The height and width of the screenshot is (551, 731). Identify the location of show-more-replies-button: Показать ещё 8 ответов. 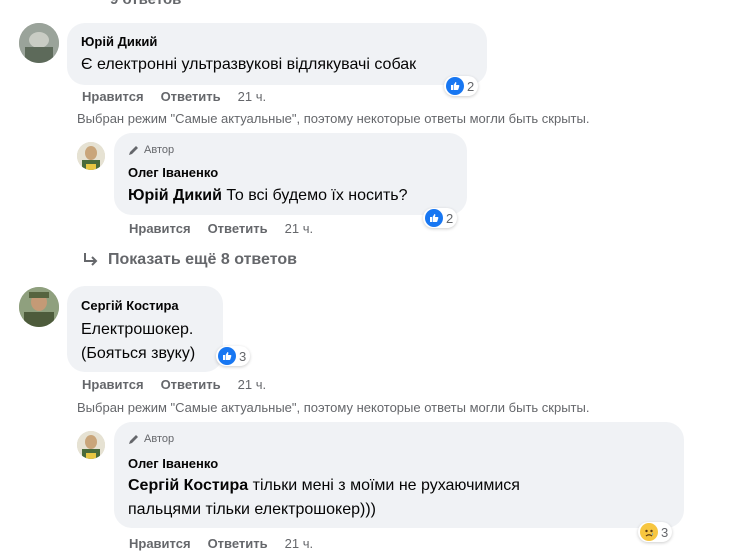
(189, 260).